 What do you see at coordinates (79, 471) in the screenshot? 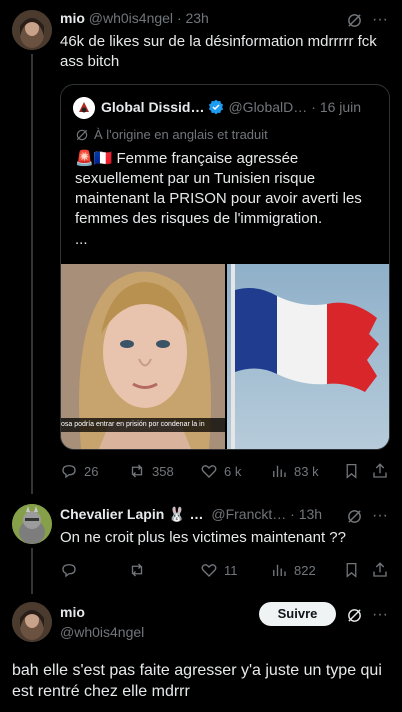
I see `reply-button: 26` at bounding box center [79, 471].